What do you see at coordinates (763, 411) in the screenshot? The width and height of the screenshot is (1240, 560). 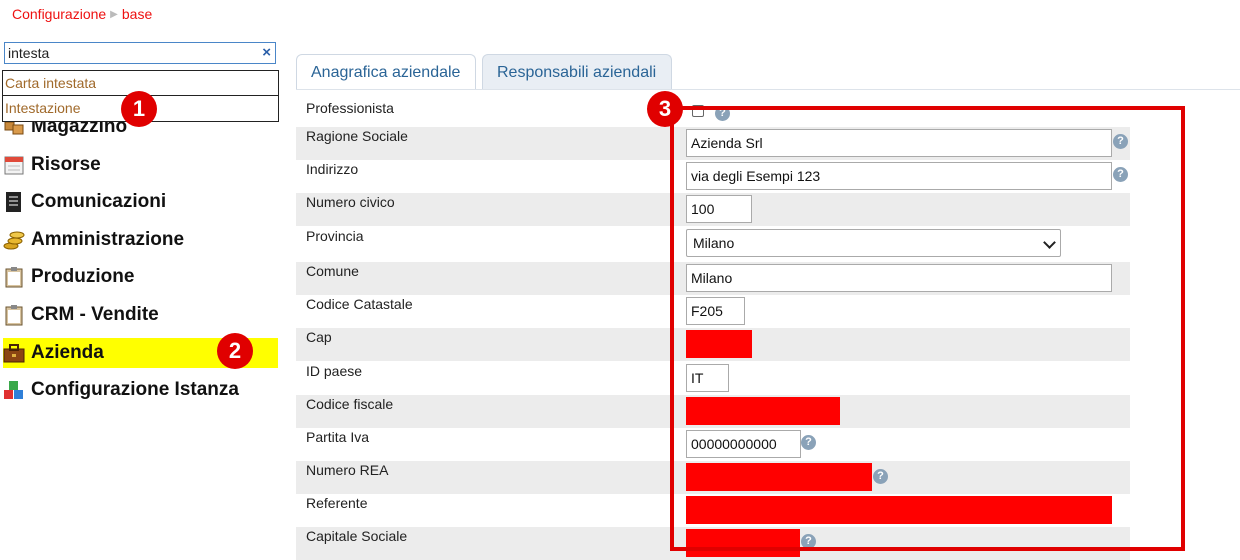 I see `codice-fiscale-redacted-field` at bounding box center [763, 411].